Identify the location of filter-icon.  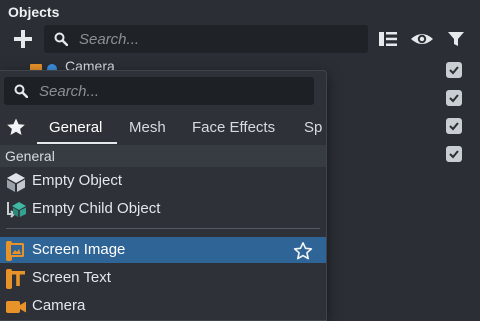
(456, 39).